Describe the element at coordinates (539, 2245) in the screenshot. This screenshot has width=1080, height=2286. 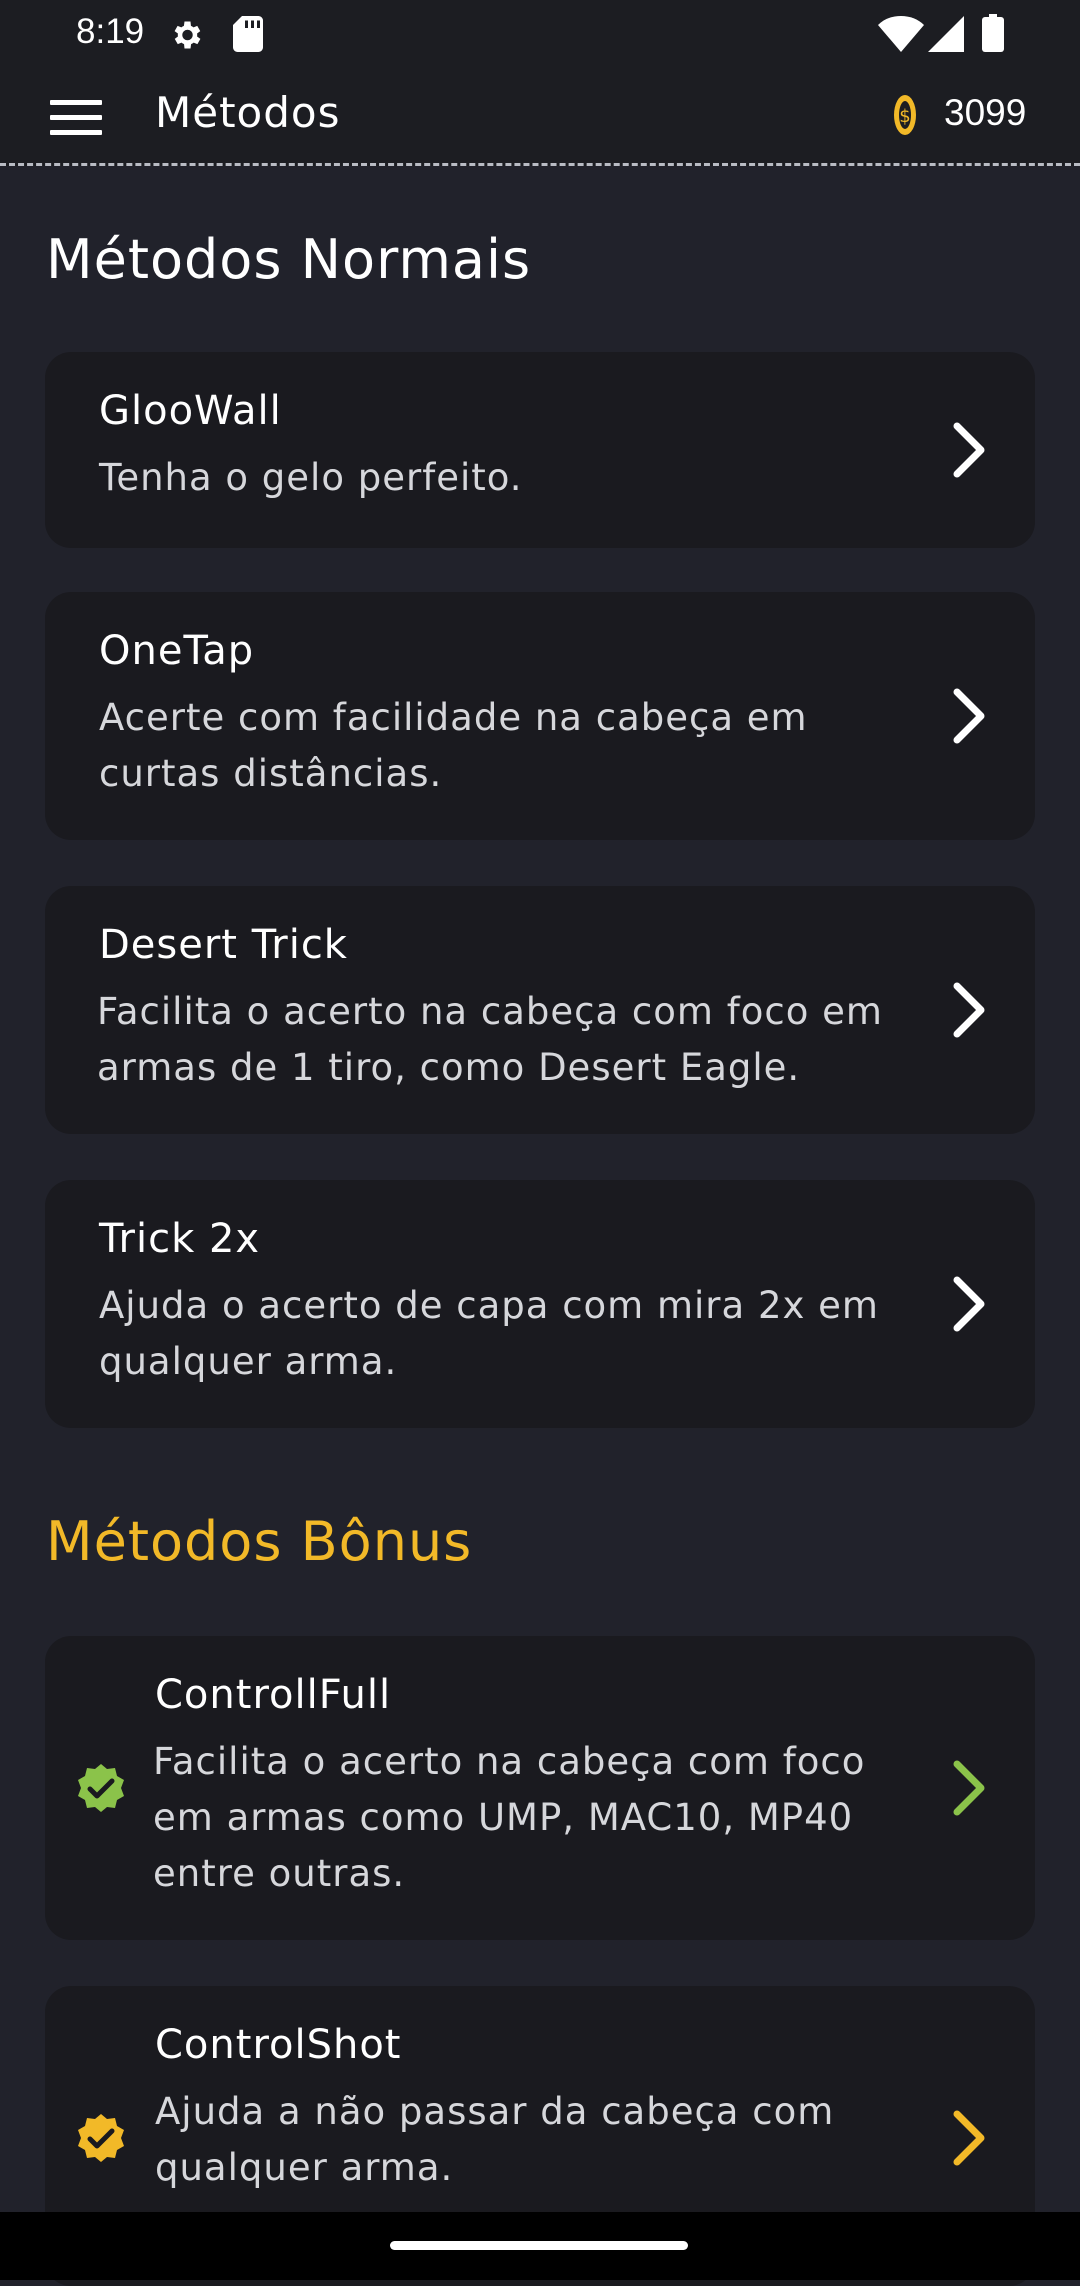
I see `home-gesture-handle` at that location.